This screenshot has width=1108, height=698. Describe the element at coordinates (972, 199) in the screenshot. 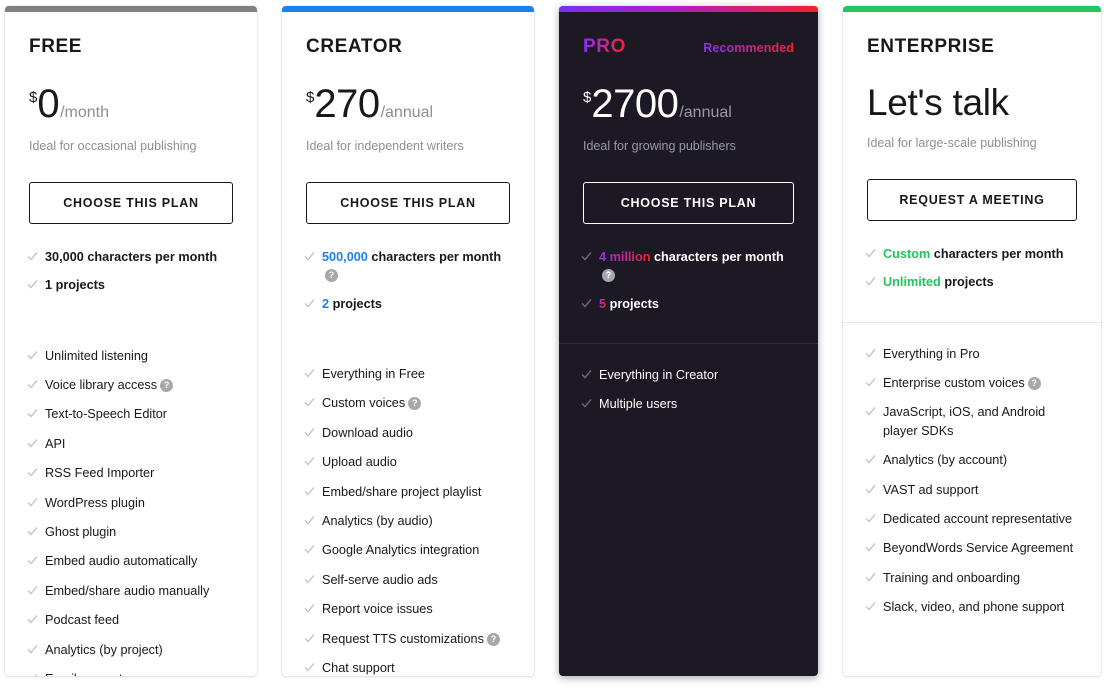

I see `plan-cta-button-enterprise: REQUEST A MEETING` at that location.